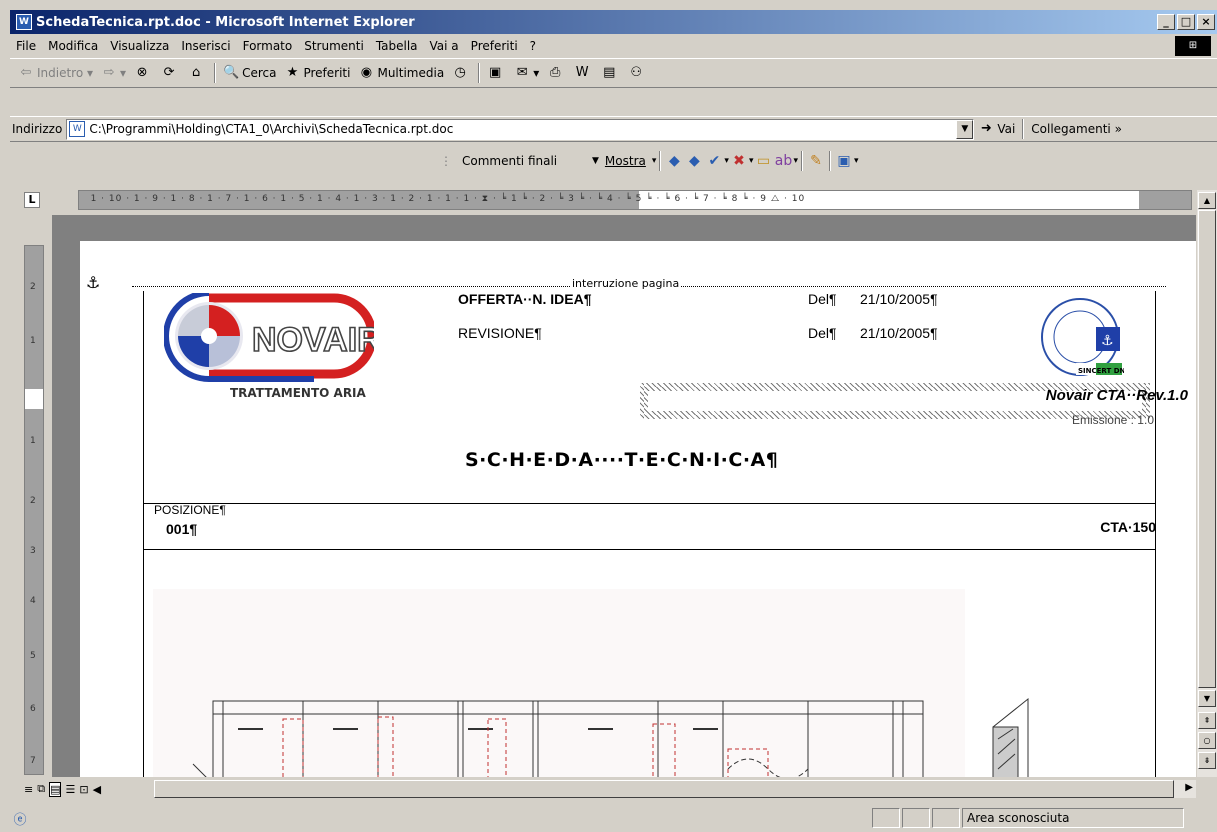 The image size is (1217, 832). Describe the element at coordinates (109, 72) in the screenshot. I see `forward-arrow-icon: ⇨` at that location.